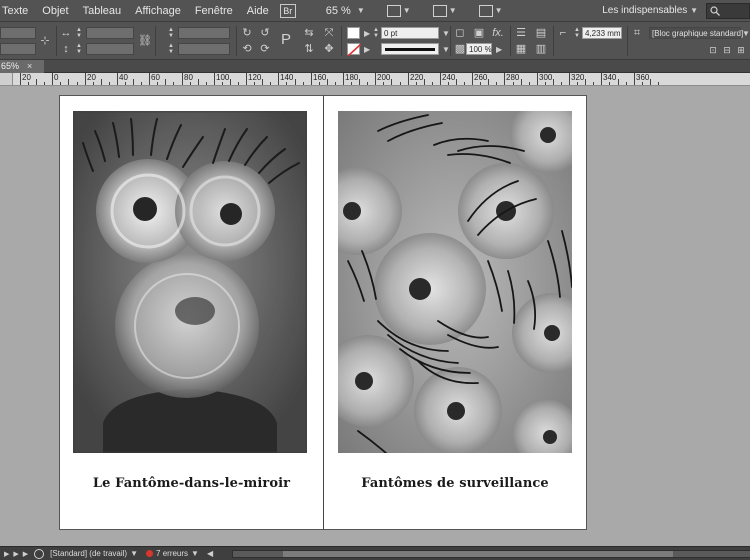  I want to click on bridge-button: Br, so click(287, 10).